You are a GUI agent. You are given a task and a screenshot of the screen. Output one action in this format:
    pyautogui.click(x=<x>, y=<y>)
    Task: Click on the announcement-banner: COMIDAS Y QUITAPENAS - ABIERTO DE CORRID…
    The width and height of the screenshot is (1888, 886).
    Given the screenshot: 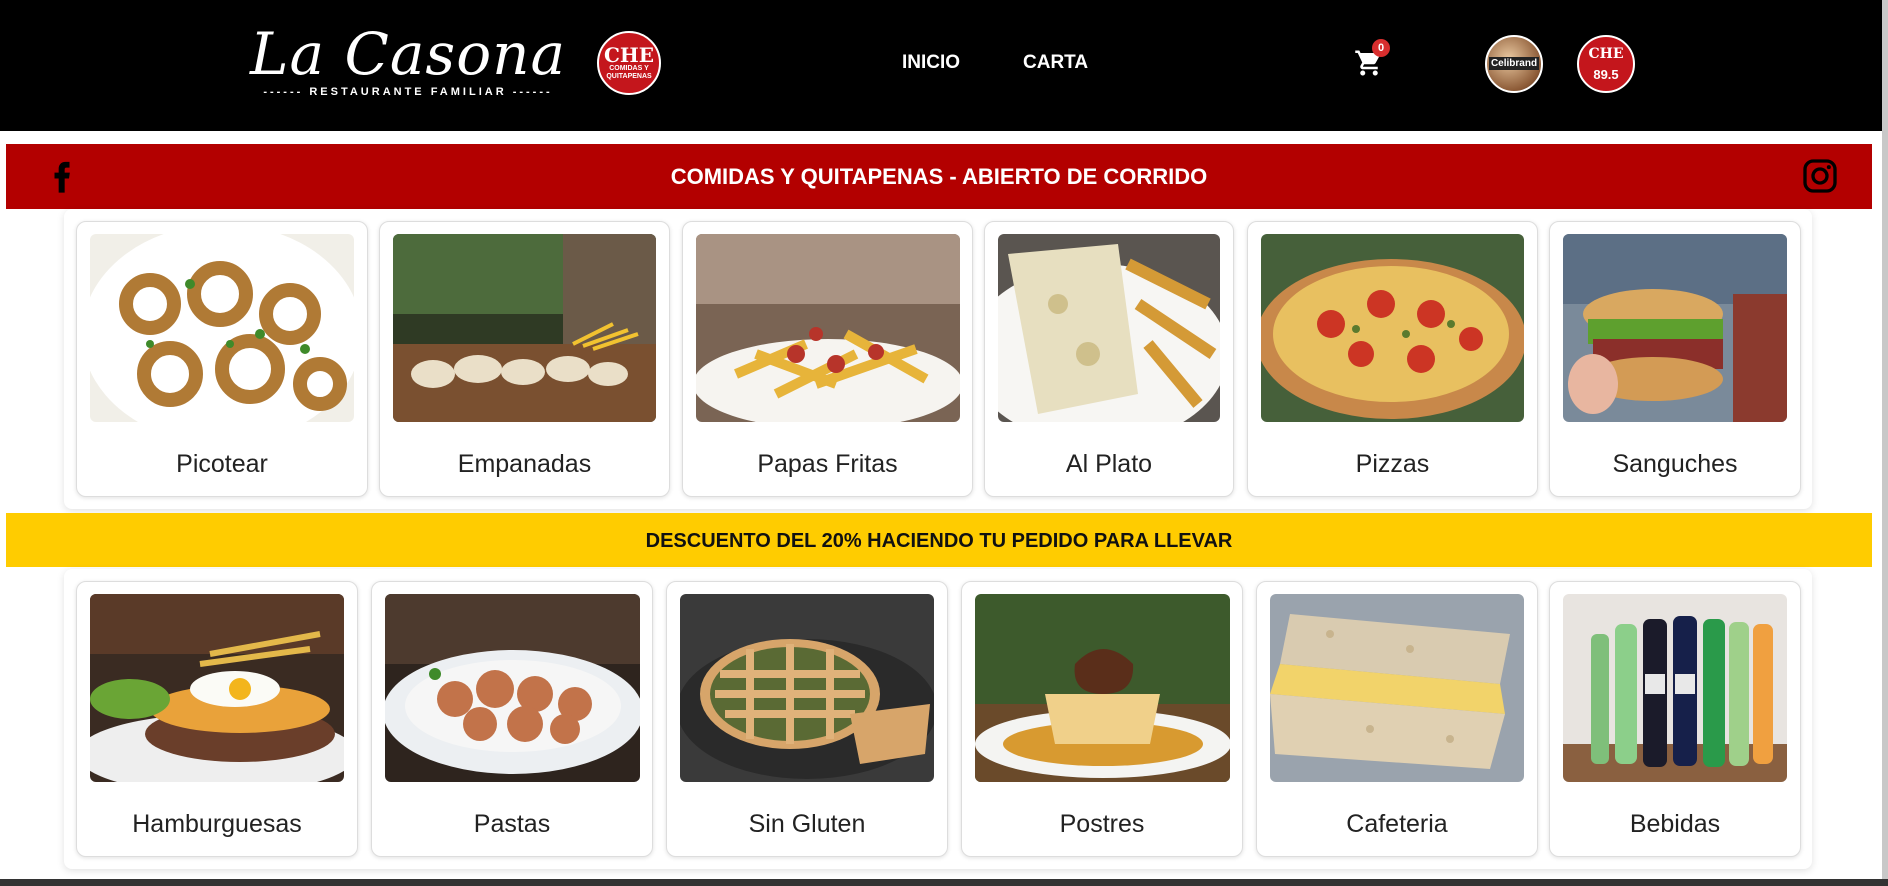 What is the action you would take?
    pyautogui.click(x=939, y=176)
    